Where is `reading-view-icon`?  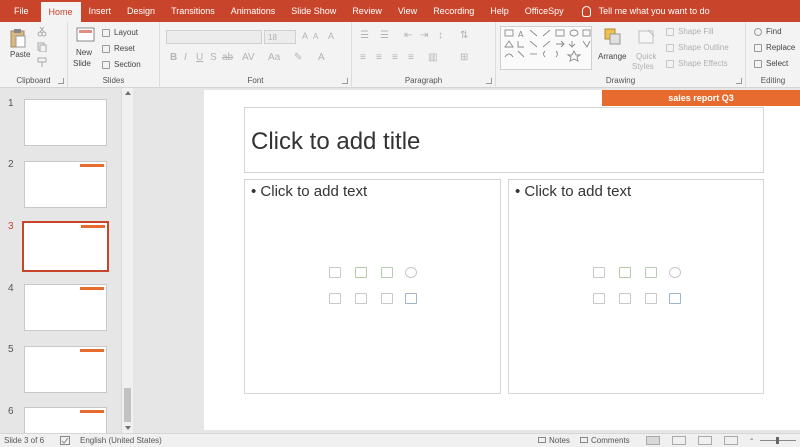
reading-view-icon is located at coordinates (705, 440).